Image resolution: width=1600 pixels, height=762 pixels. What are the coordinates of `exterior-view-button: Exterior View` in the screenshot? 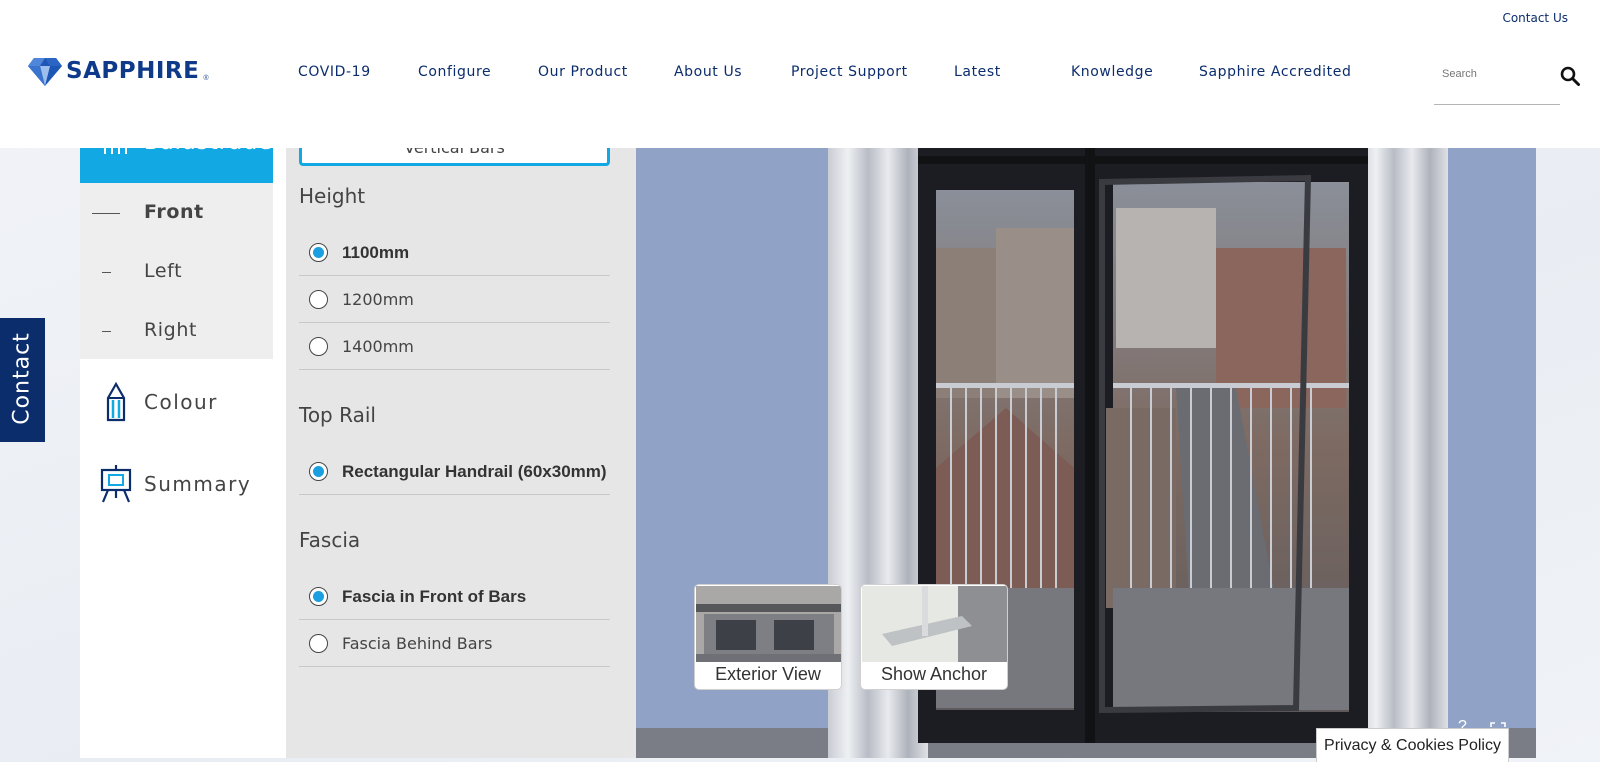 It's located at (768, 637).